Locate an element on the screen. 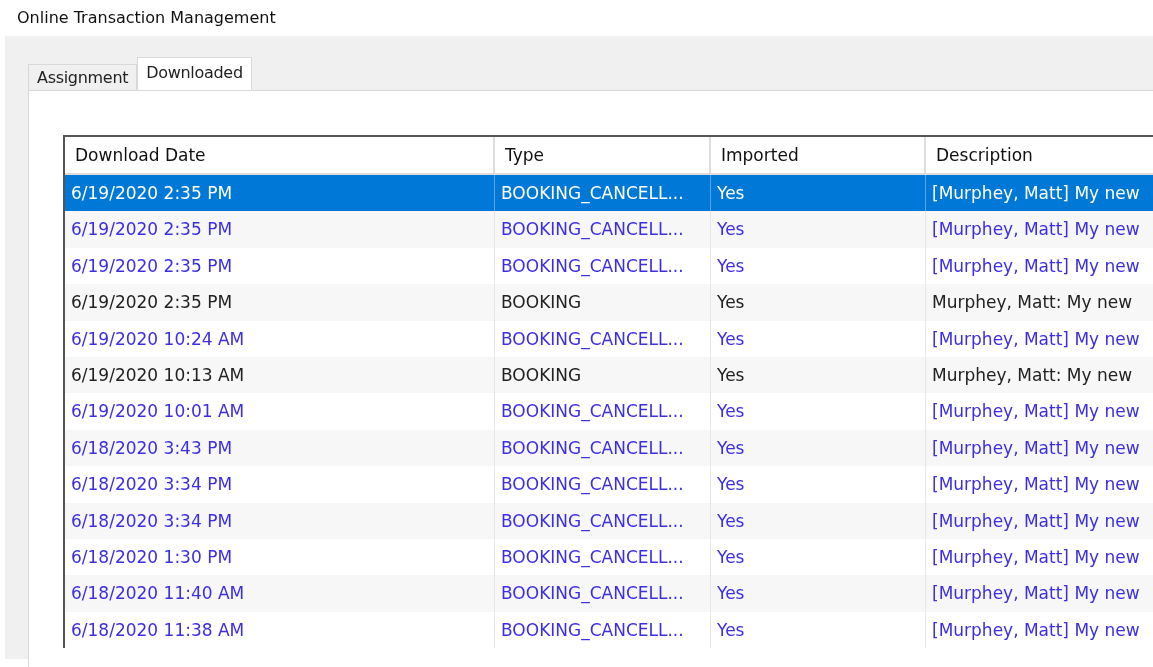  table-cell: 6/19/2020 10:01 AM is located at coordinates (280, 411).